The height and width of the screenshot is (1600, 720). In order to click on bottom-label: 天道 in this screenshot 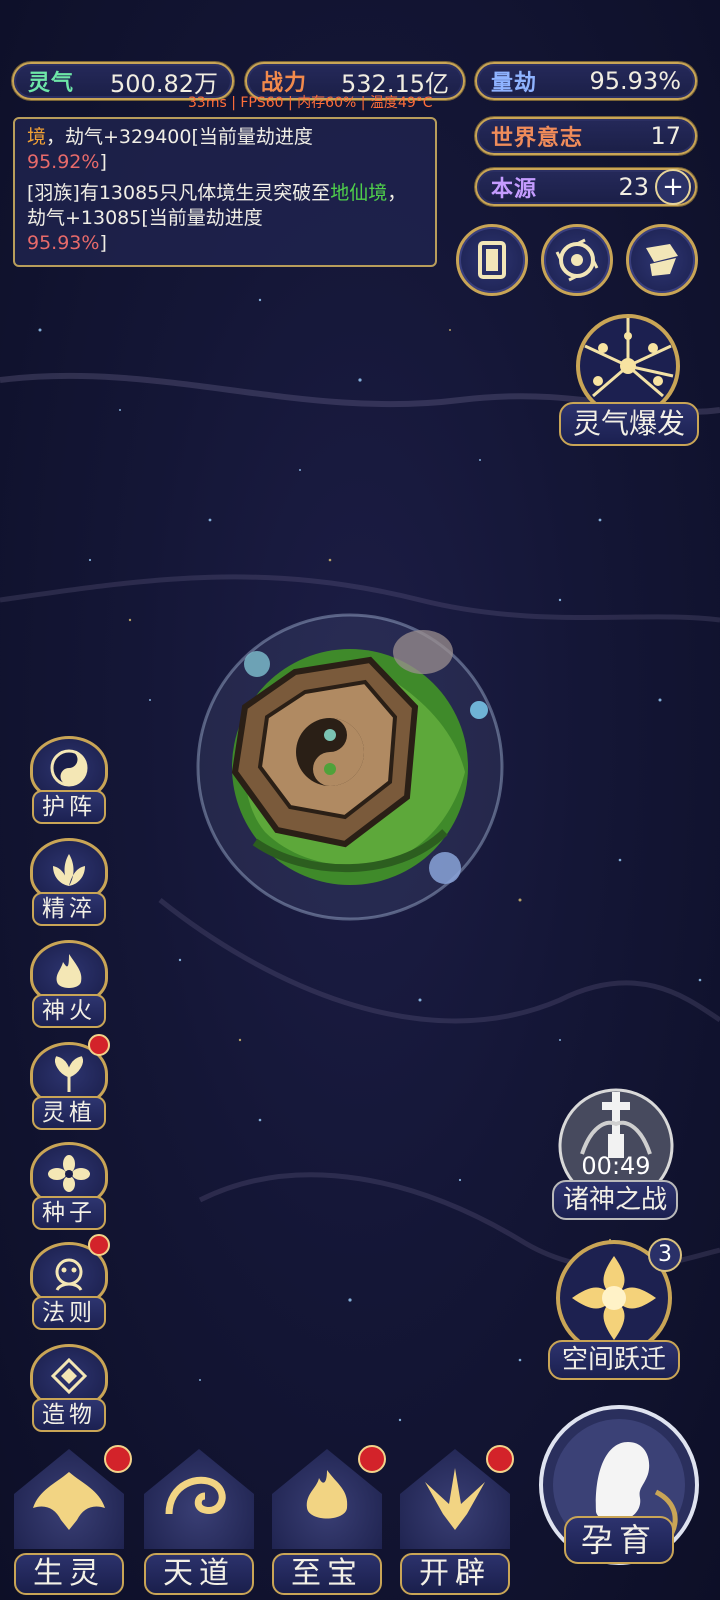, I will do `click(199, 1574)`.